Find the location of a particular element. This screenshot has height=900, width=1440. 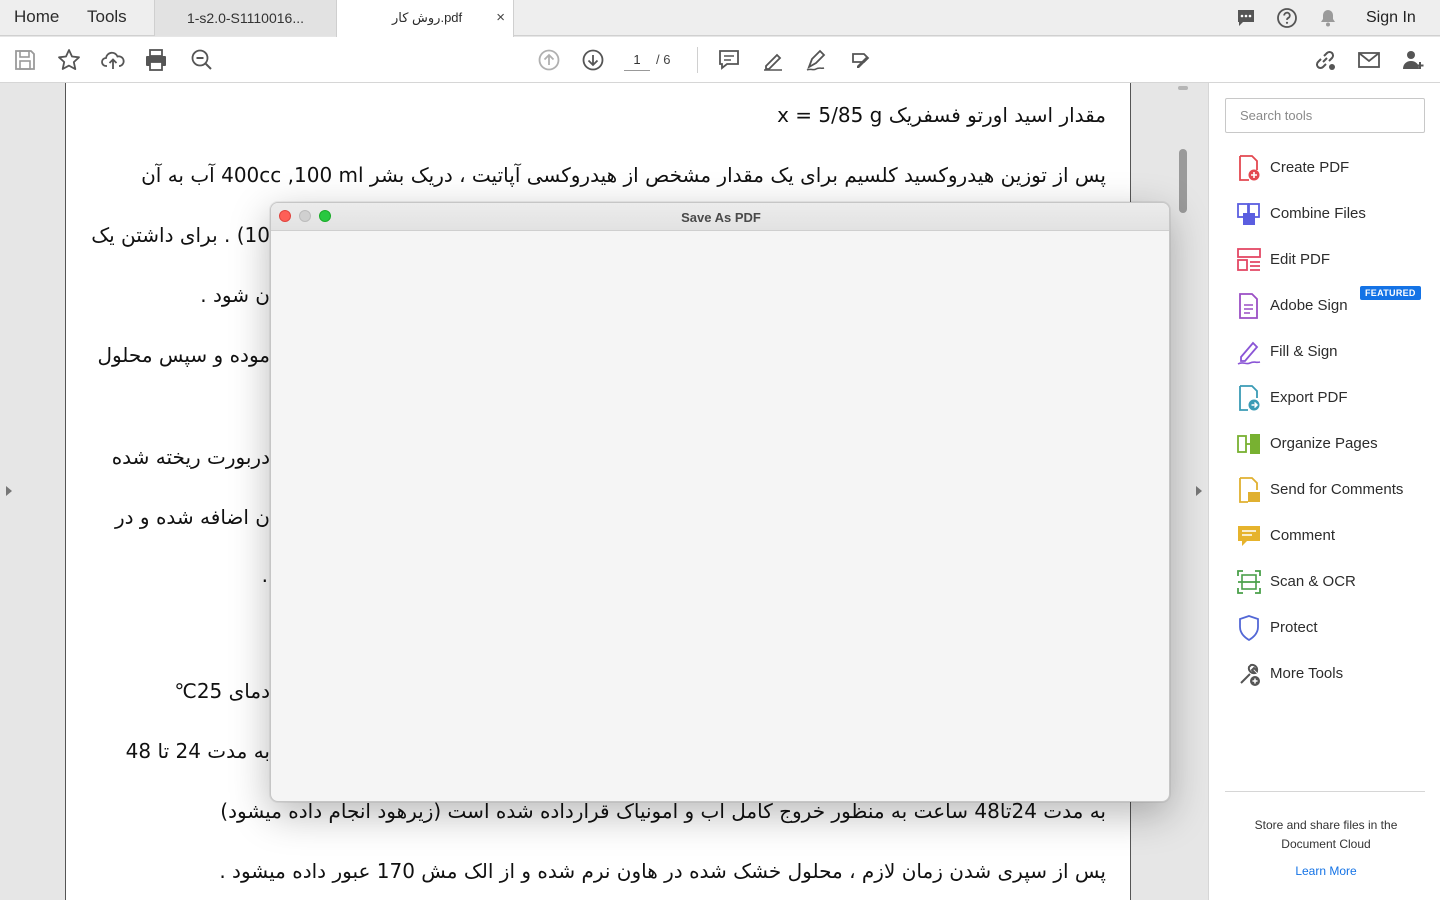

dialog-titlebar: Save As PDF is located at coordinates (720, 217).